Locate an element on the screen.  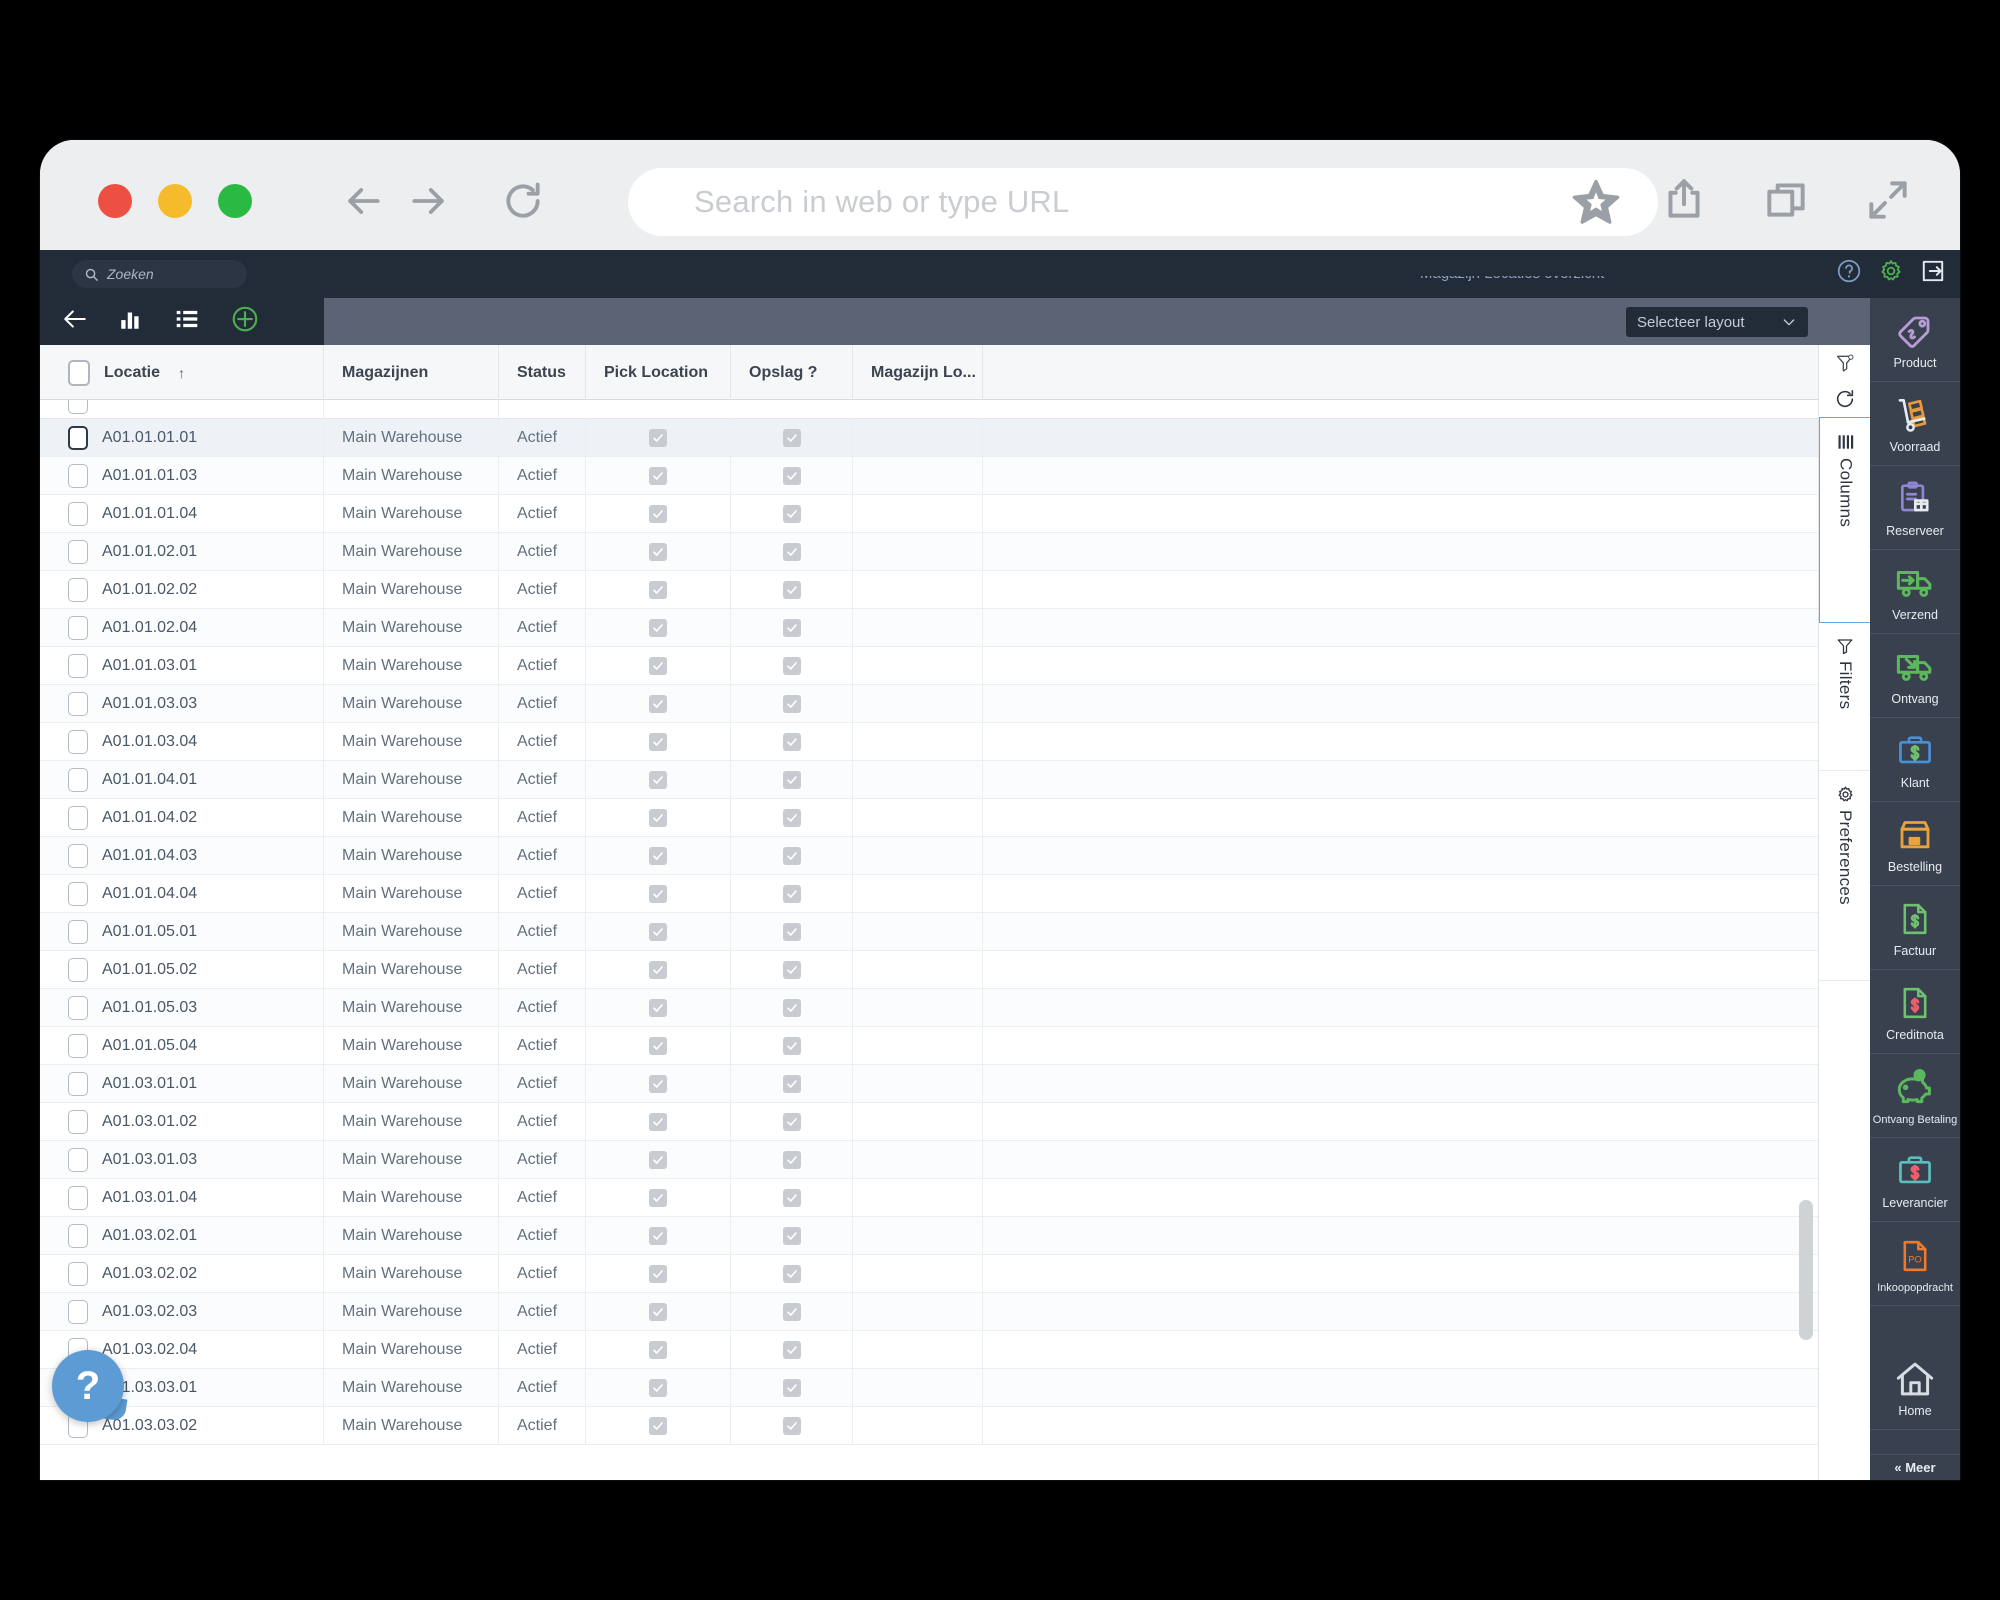
table-row: A01.01.03.04 Main Warehouse Actief is located at coordinates (955, 741).